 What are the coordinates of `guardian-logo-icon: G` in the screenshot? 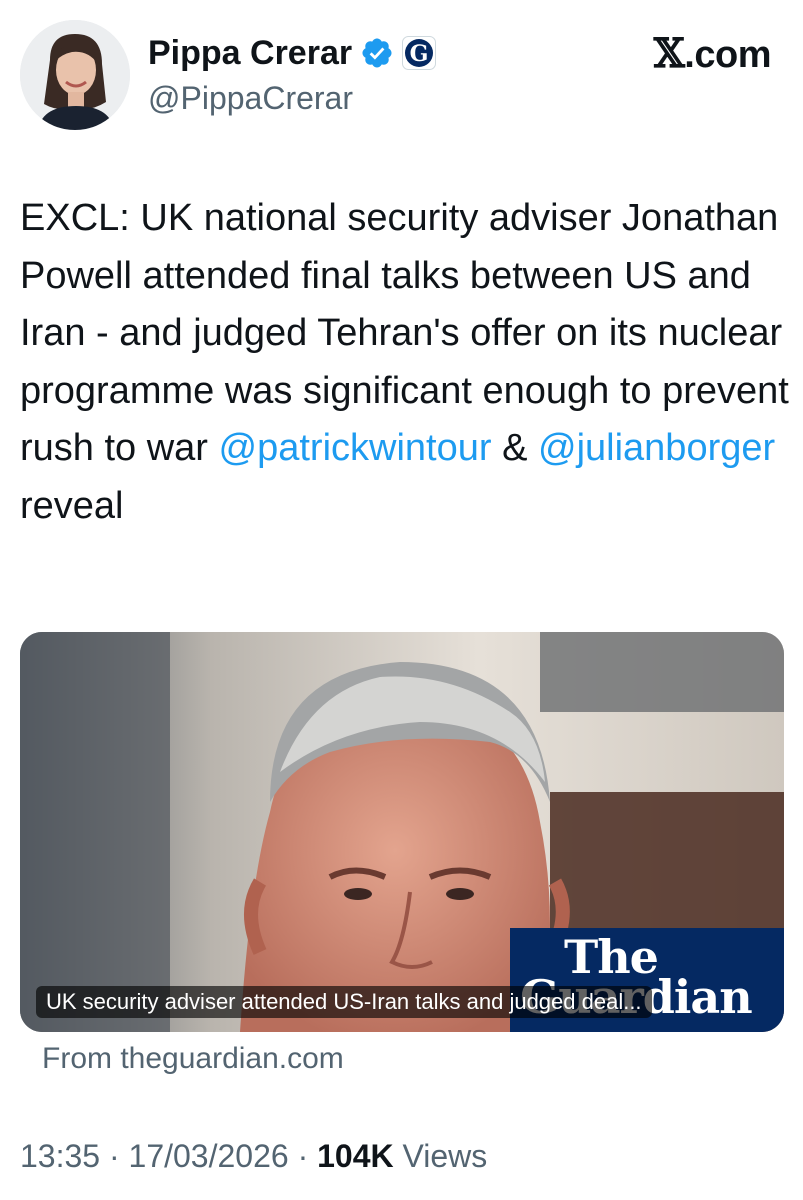 It's located at (419, 53).